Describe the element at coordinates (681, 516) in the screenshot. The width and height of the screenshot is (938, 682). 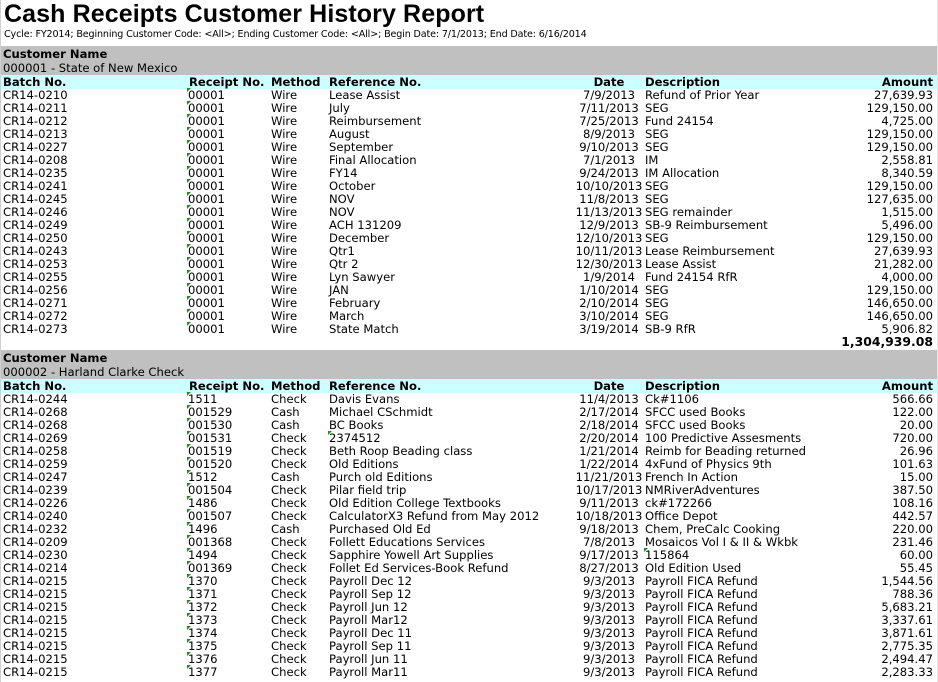
I see `description-cell-text: Office Depot` at that location.